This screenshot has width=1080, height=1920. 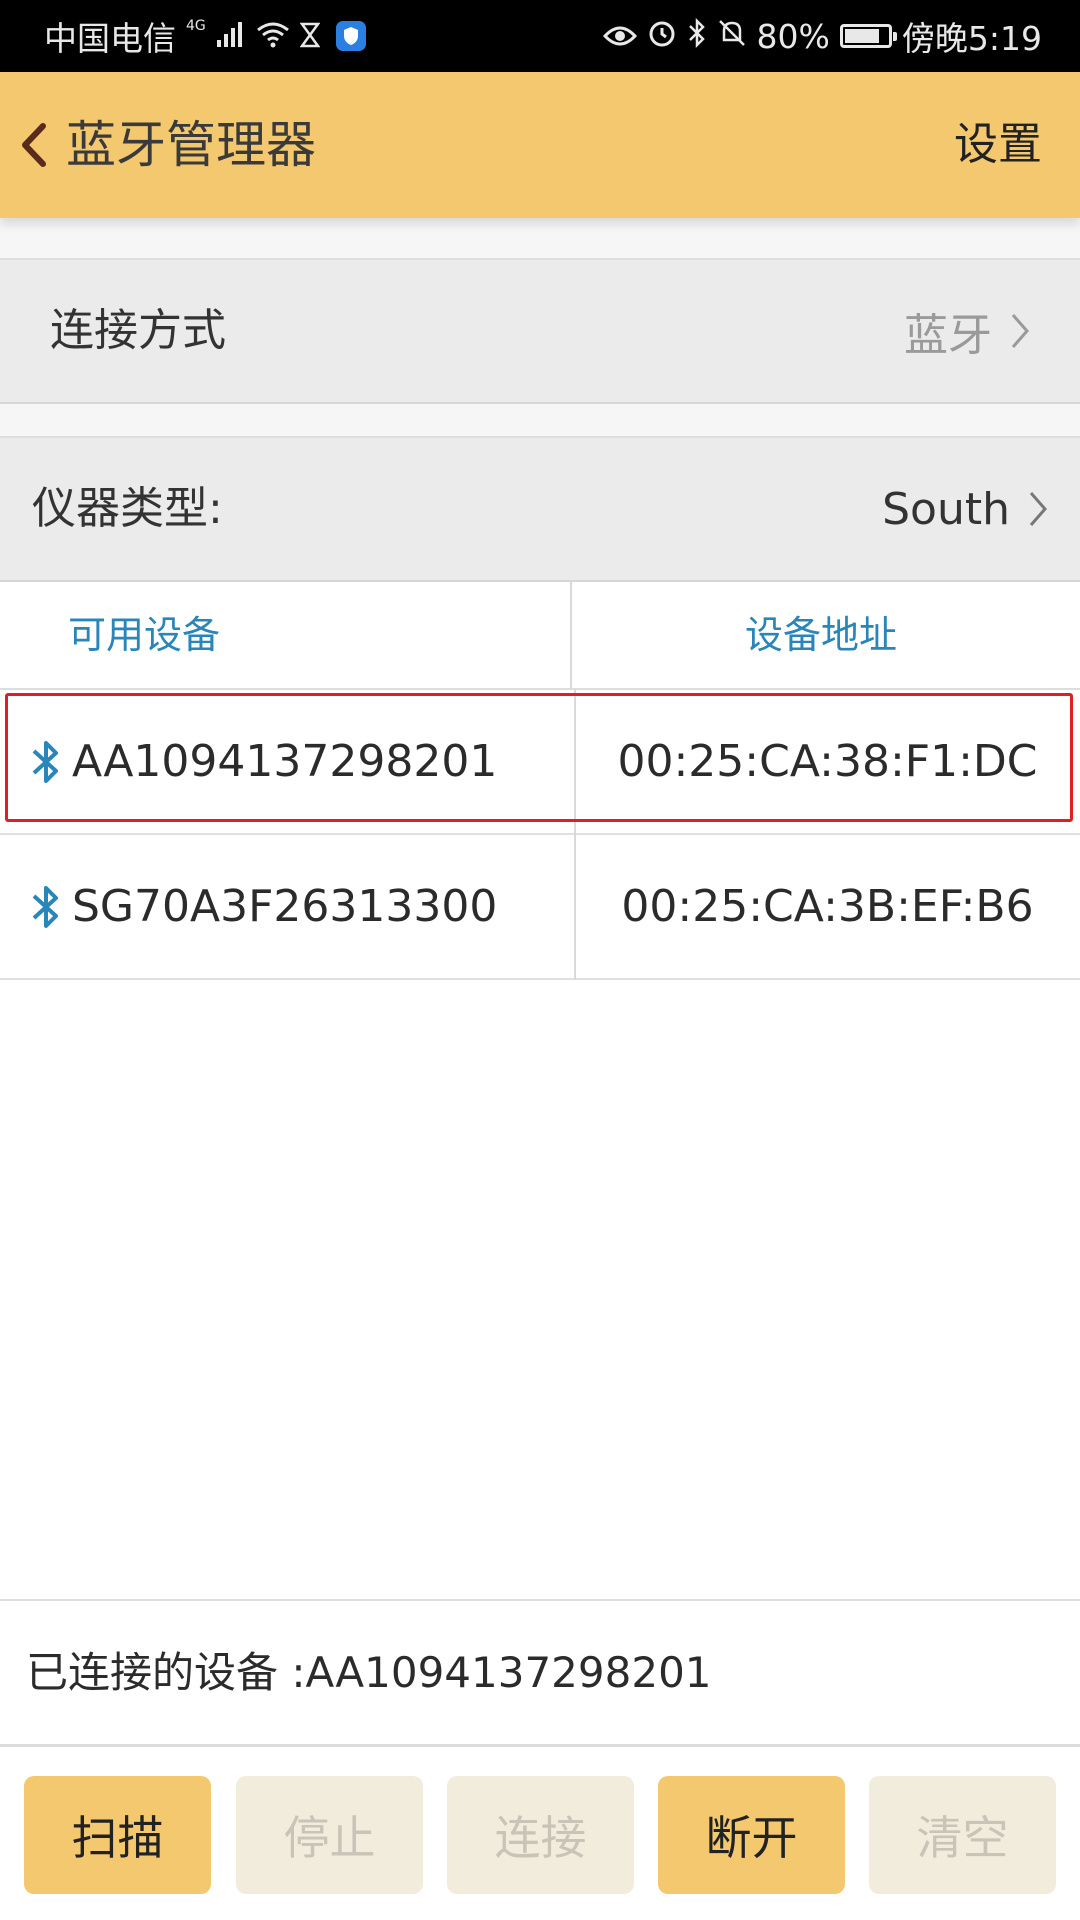 What do you see at coordinates (697, 36) in the screenshot?
I see `bluetooth-status-icon` at bounding box center [697, 36].